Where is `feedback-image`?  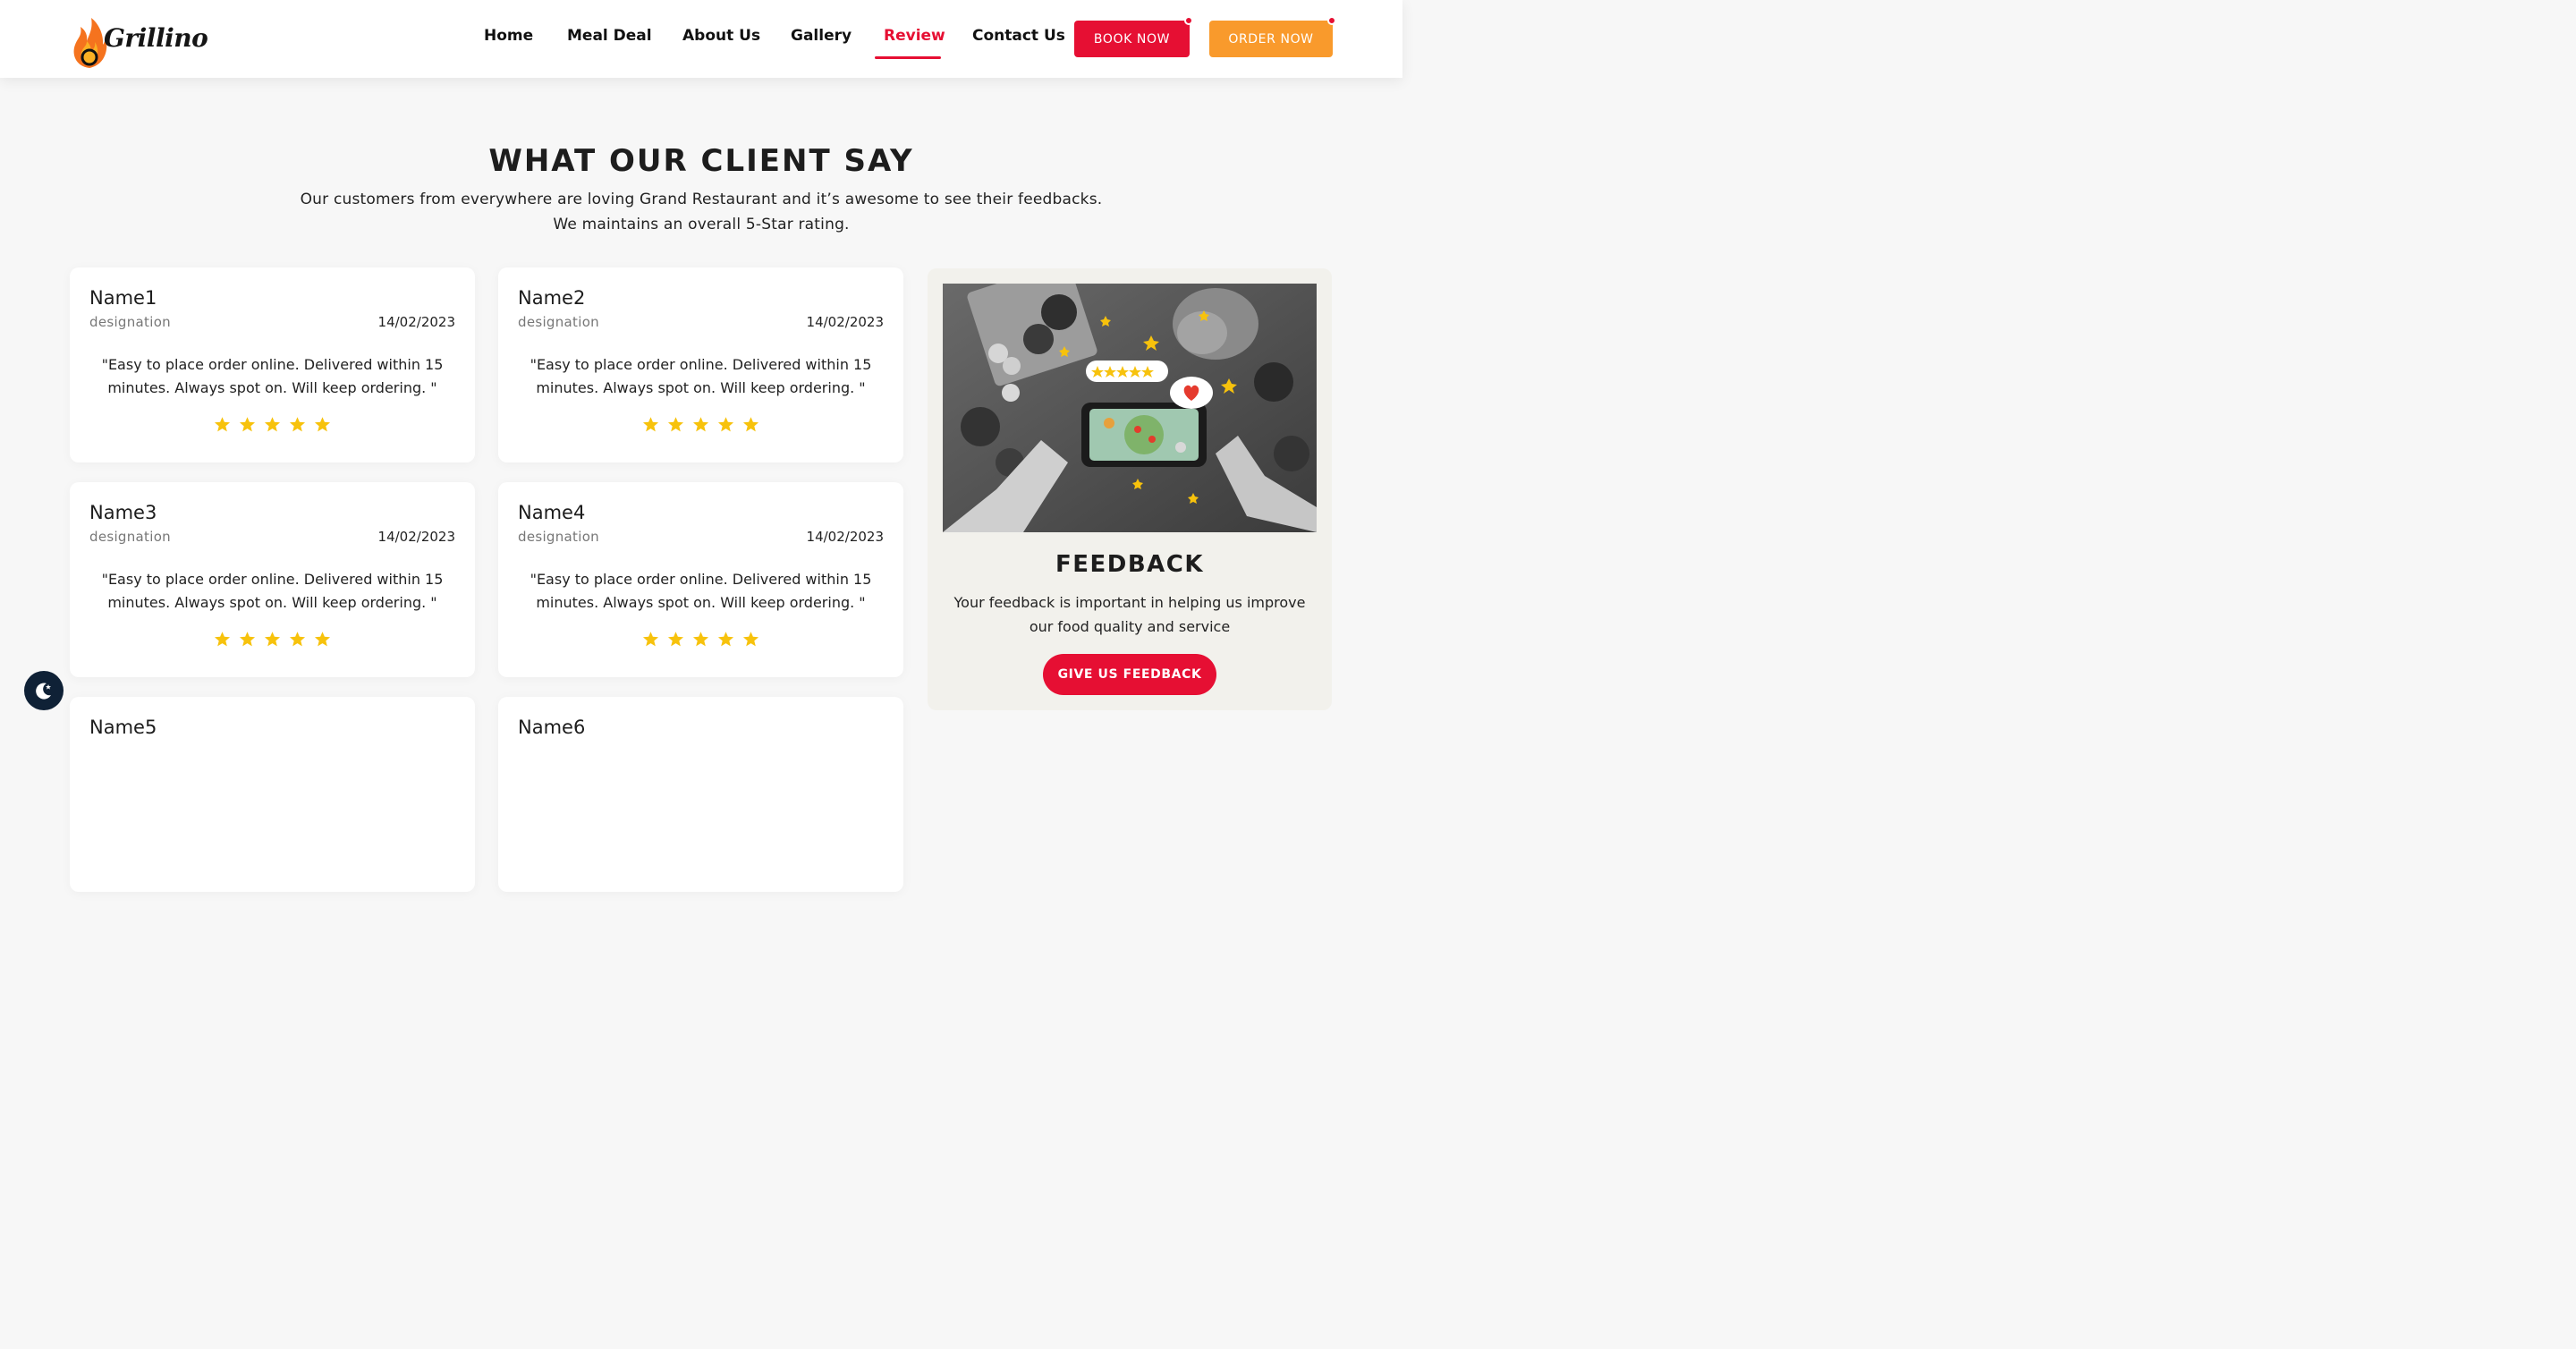 feedback-image is located at coordinates (1130, 408).